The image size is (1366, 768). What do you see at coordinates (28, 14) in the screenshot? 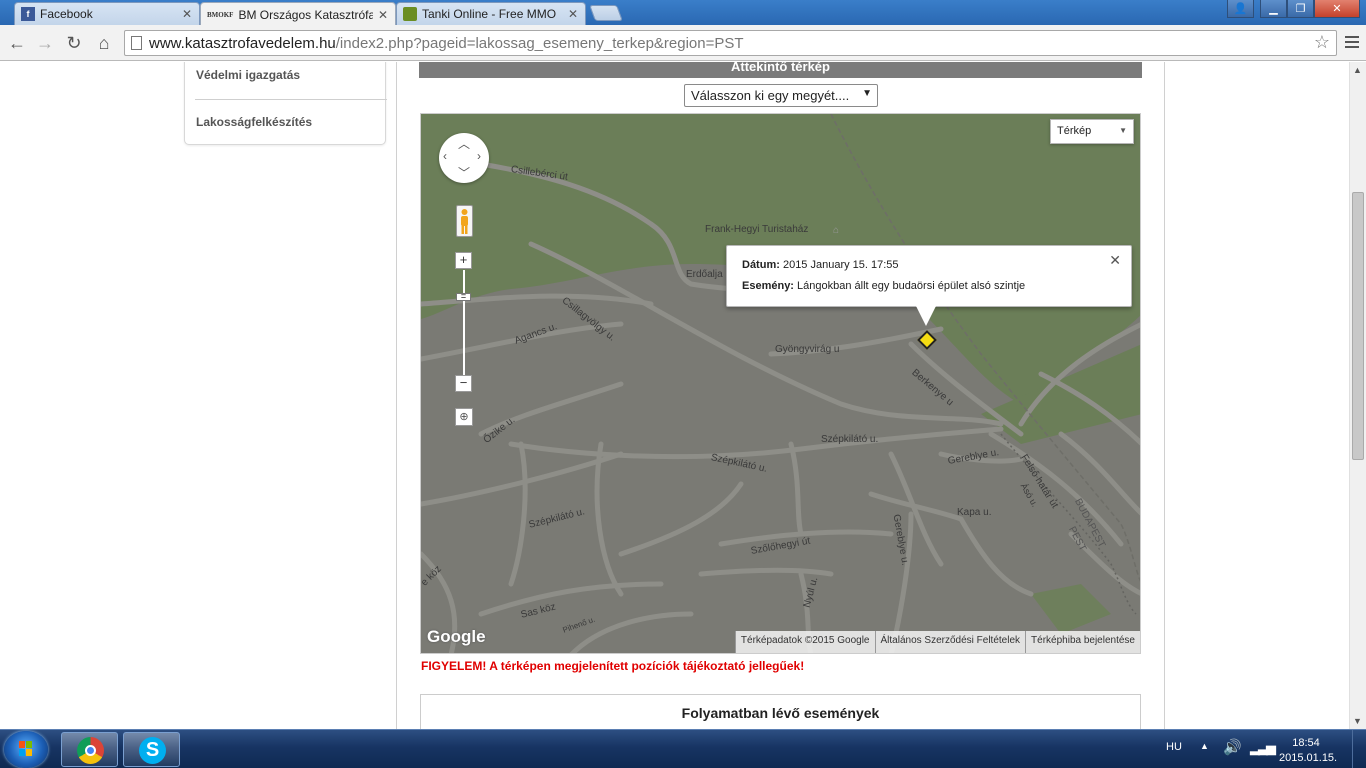
I see `facebook-icon: f` at bounding box center [28, 14].